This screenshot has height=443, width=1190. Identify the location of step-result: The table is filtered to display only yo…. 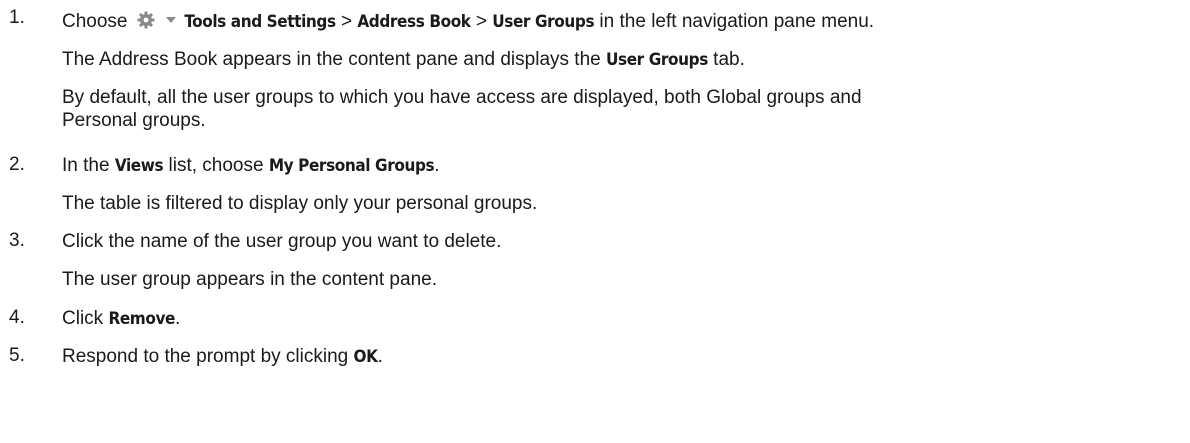
(300, 203).